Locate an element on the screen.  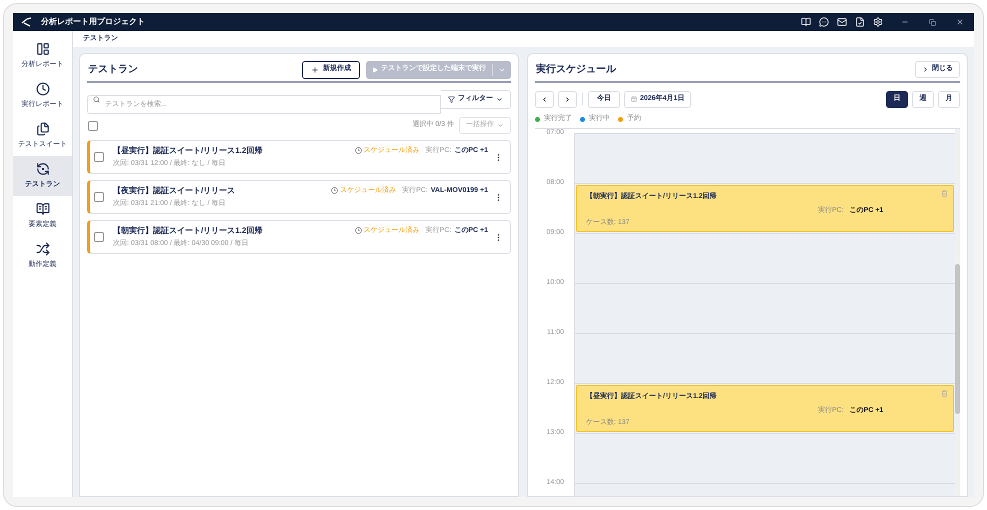
calendar-icon is located at coordinates (634, 99).